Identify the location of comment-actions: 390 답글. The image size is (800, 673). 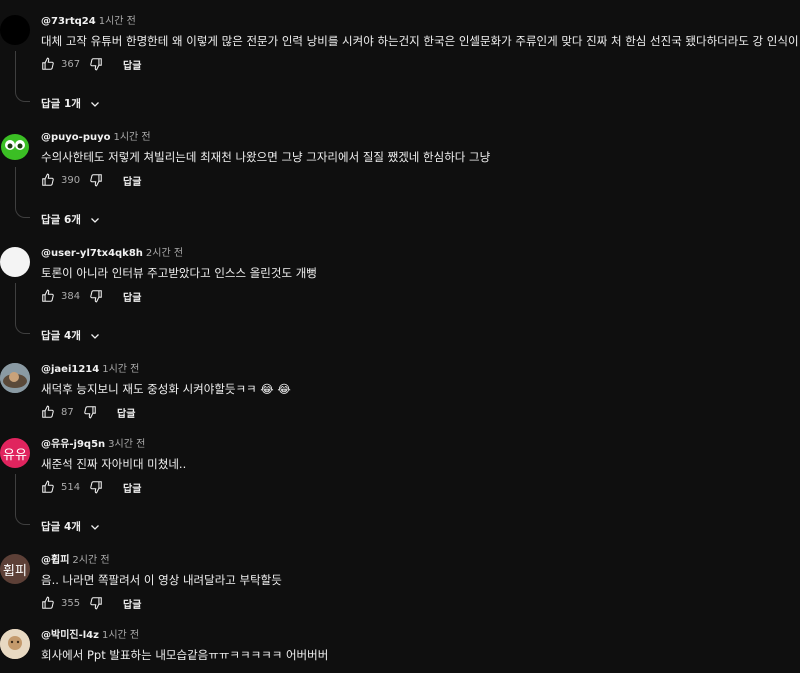
(91, 180).